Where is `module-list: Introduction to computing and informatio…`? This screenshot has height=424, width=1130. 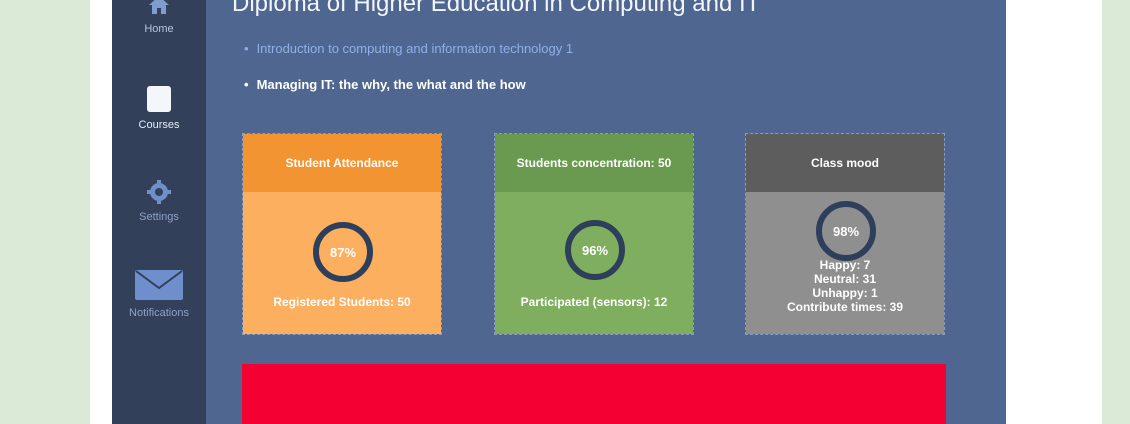 module-list: Introduction to computing and informatio… is located at coordinates (409, 67).